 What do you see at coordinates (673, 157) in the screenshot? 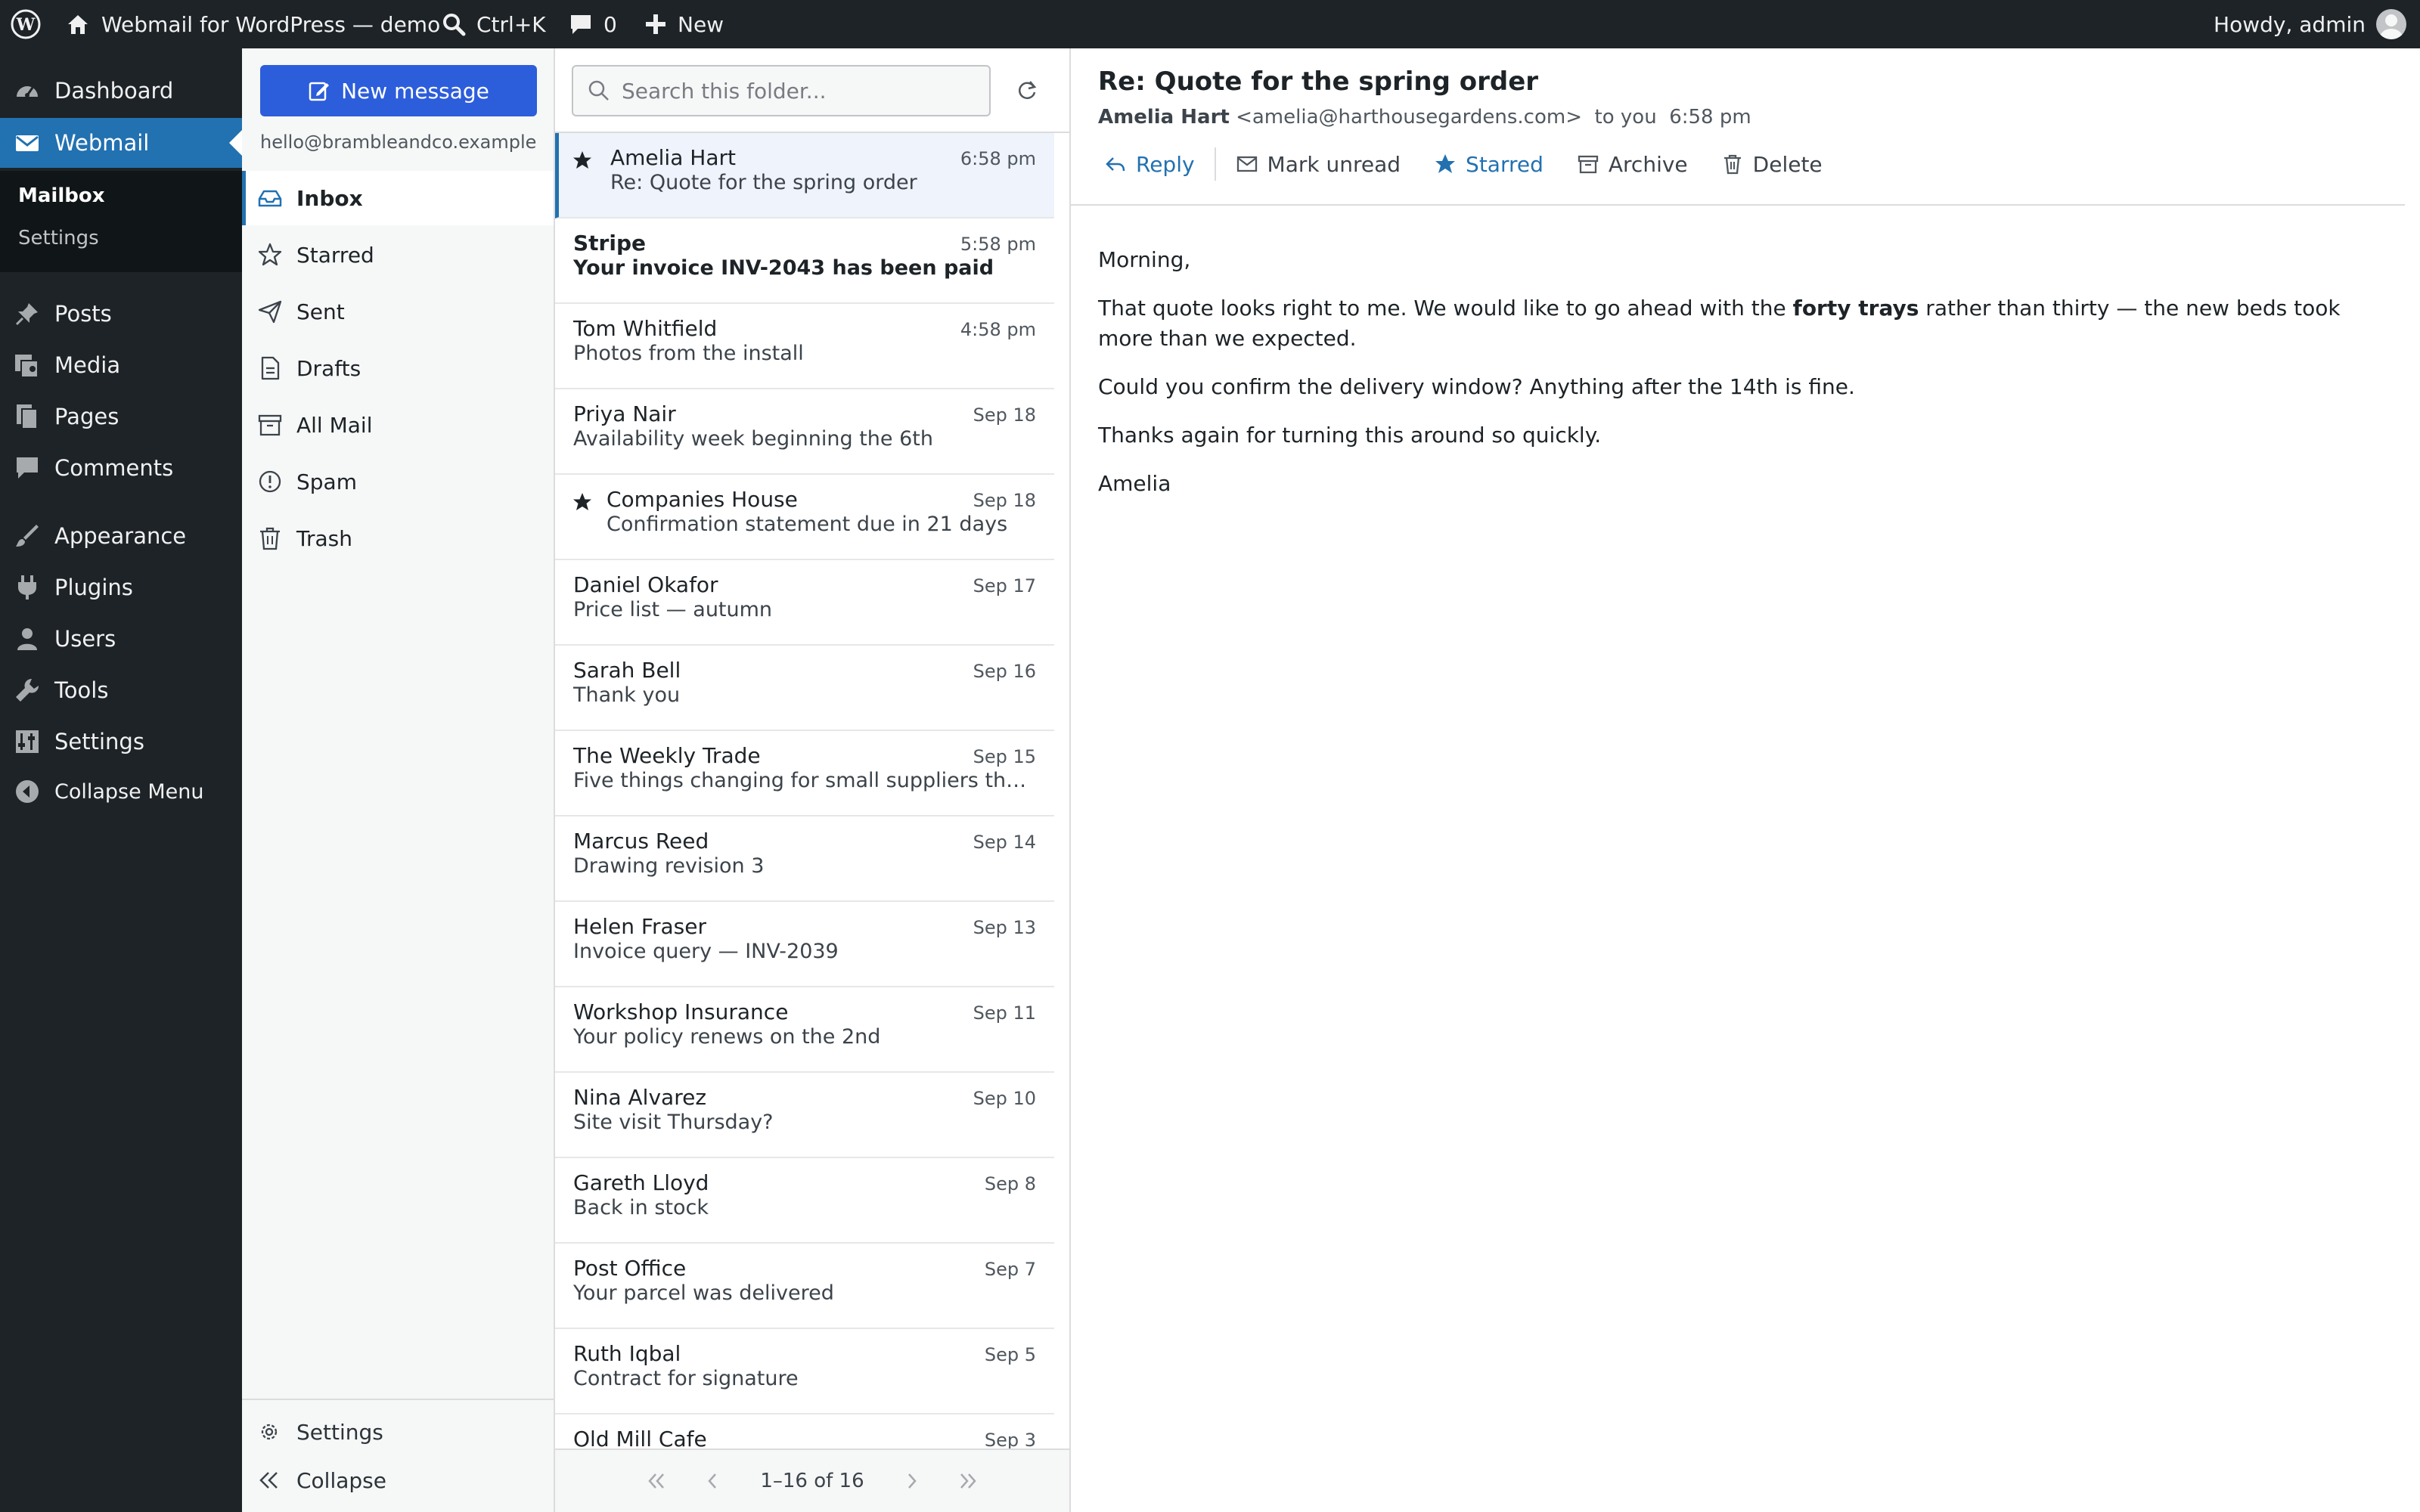
I see `message-sender: Amelia Hart` at bounding box center [673, 157].